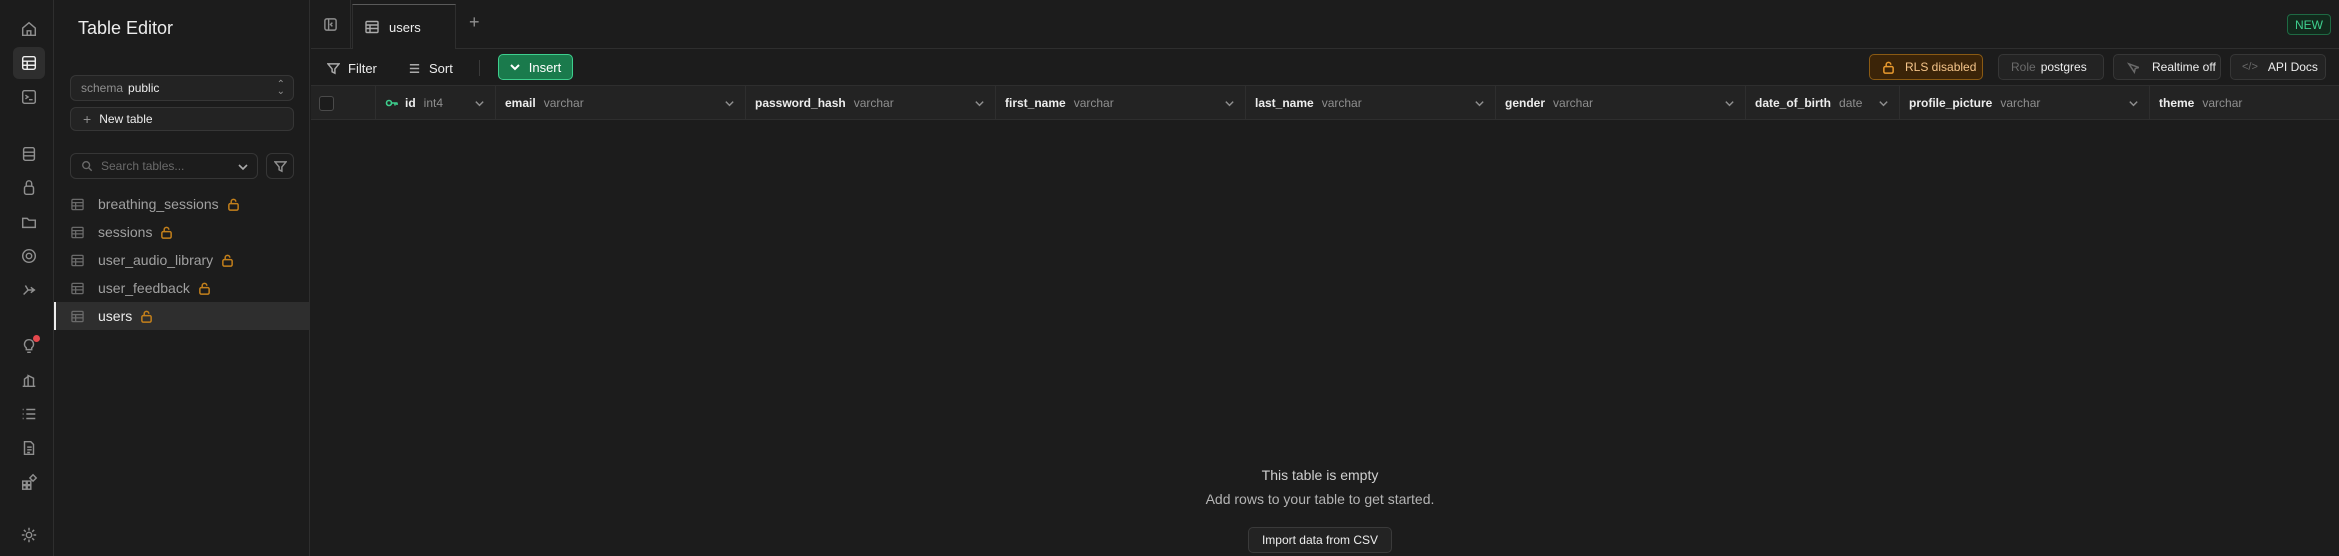  I want to click on column-header-password-hash: password_hash varchar, so click(871, 103).